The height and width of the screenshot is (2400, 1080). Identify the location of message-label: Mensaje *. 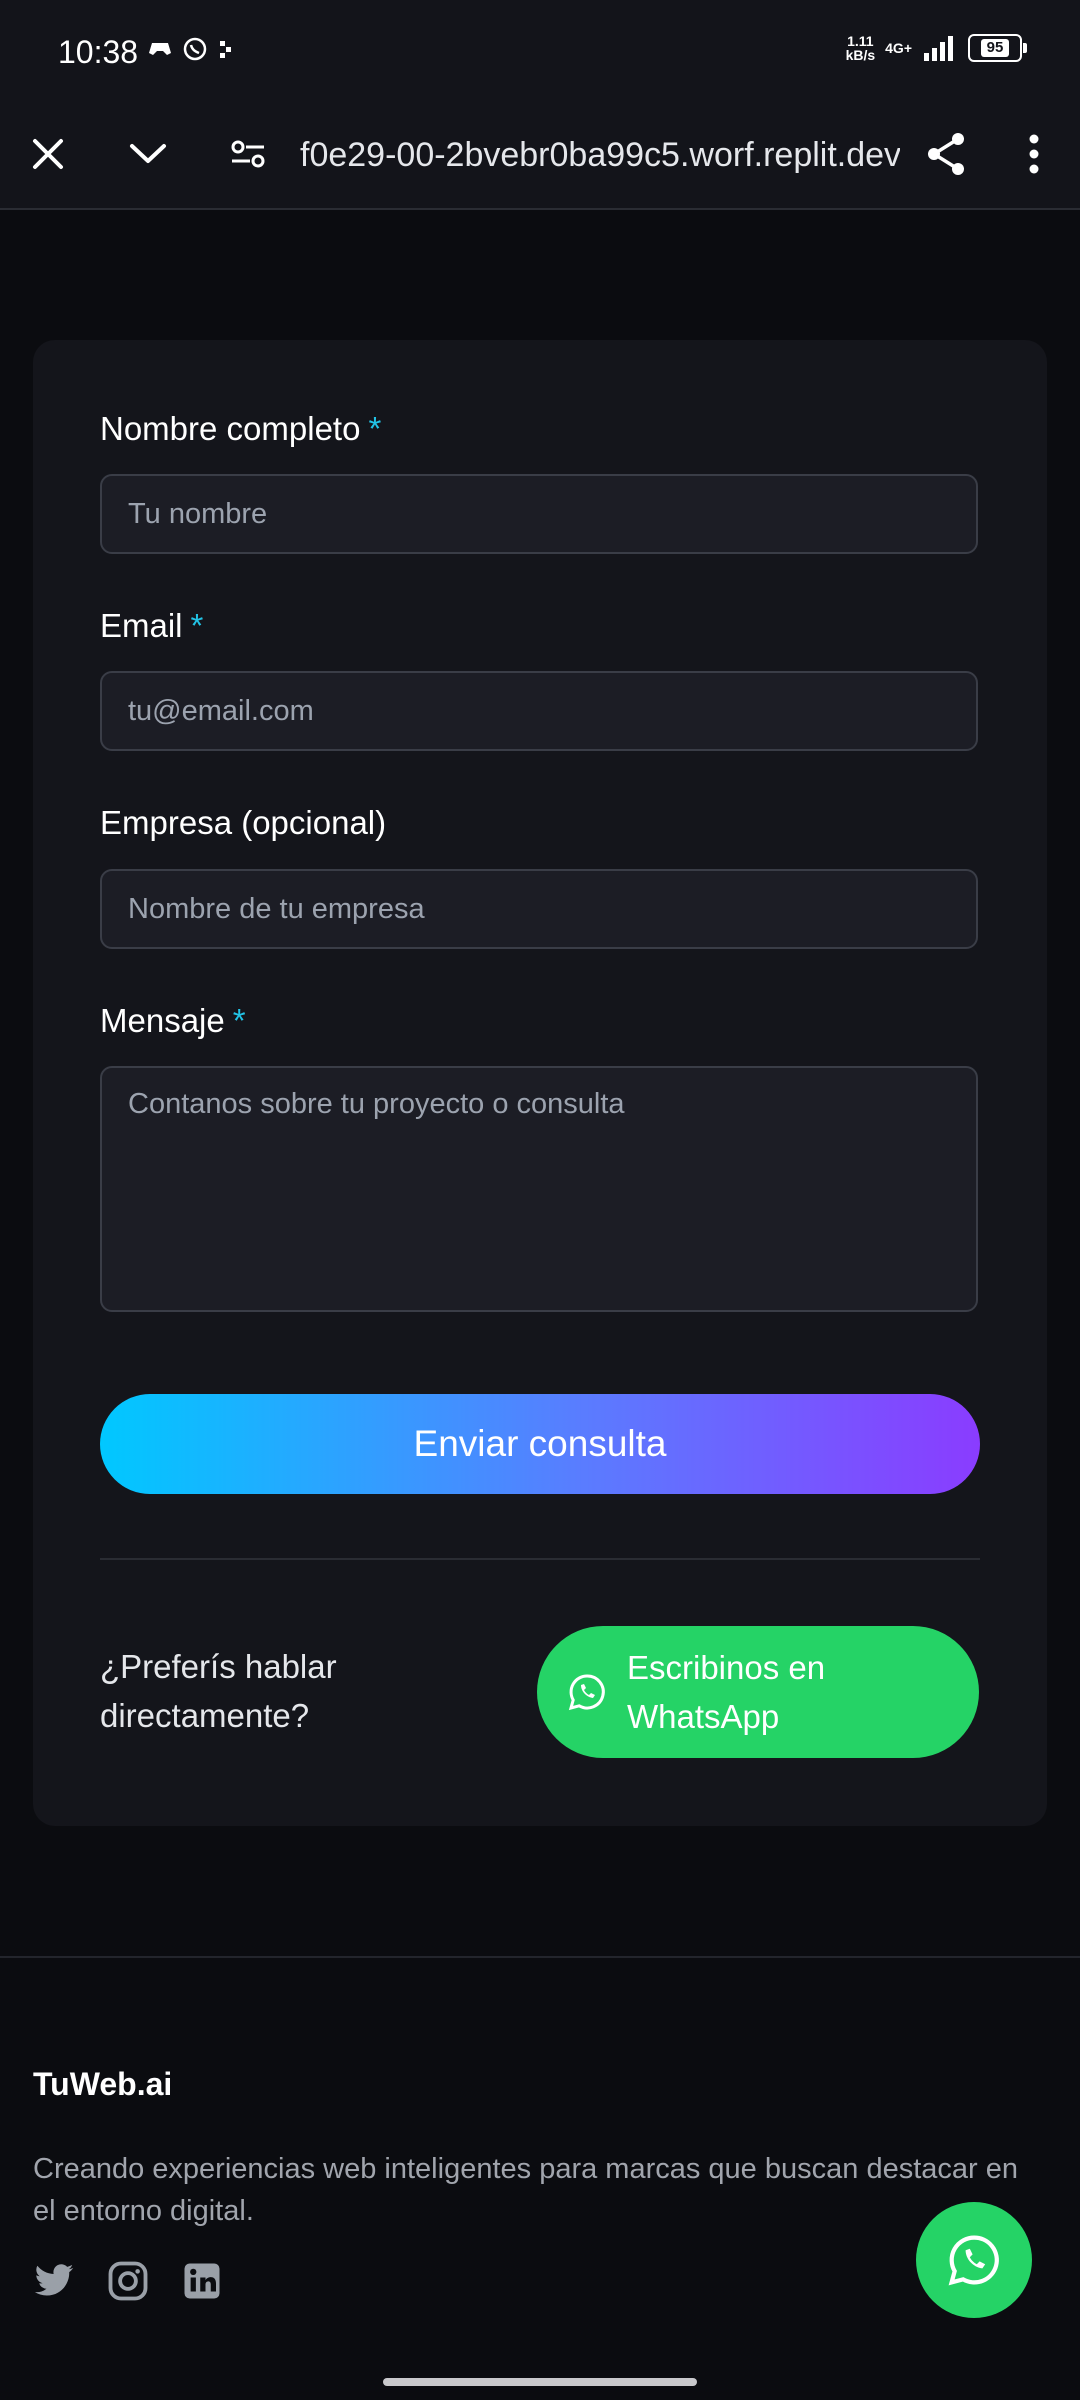
(173, 1021).